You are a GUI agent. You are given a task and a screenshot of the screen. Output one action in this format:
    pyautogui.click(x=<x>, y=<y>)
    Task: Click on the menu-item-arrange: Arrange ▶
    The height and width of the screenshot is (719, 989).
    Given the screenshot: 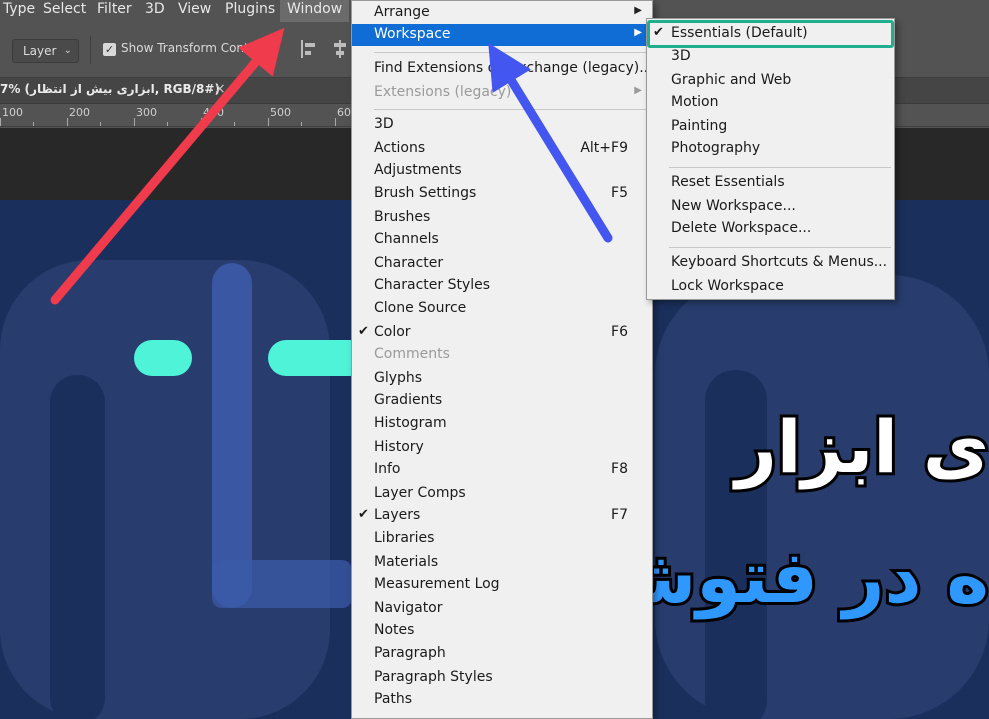 What is the action you would take?
    pyautogui.click(x=502, y=13)
    